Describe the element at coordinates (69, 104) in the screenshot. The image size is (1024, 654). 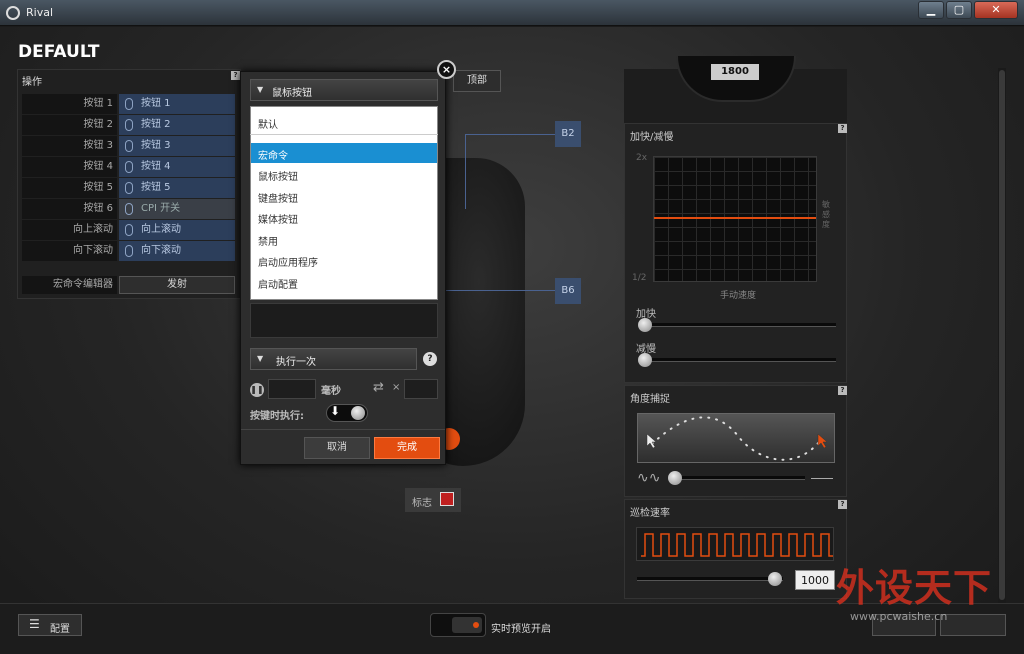
I see `binding-key: 按钮 1` at that location.